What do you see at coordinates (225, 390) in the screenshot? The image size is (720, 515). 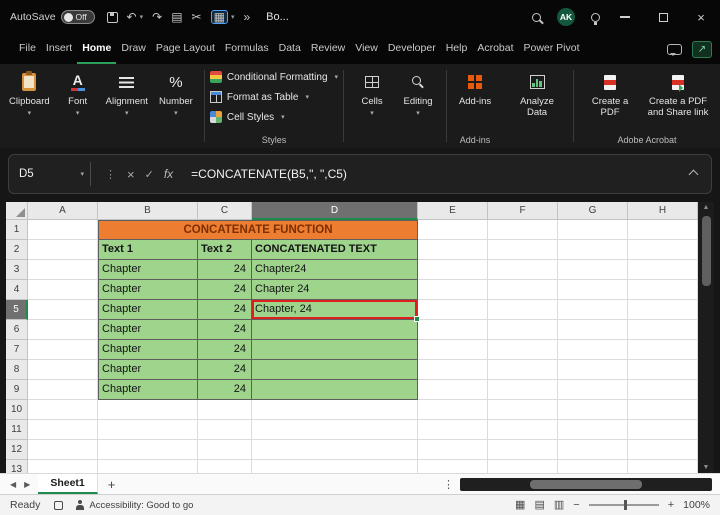 I see `cell-C9: 24` at bounding box center [225, 390].